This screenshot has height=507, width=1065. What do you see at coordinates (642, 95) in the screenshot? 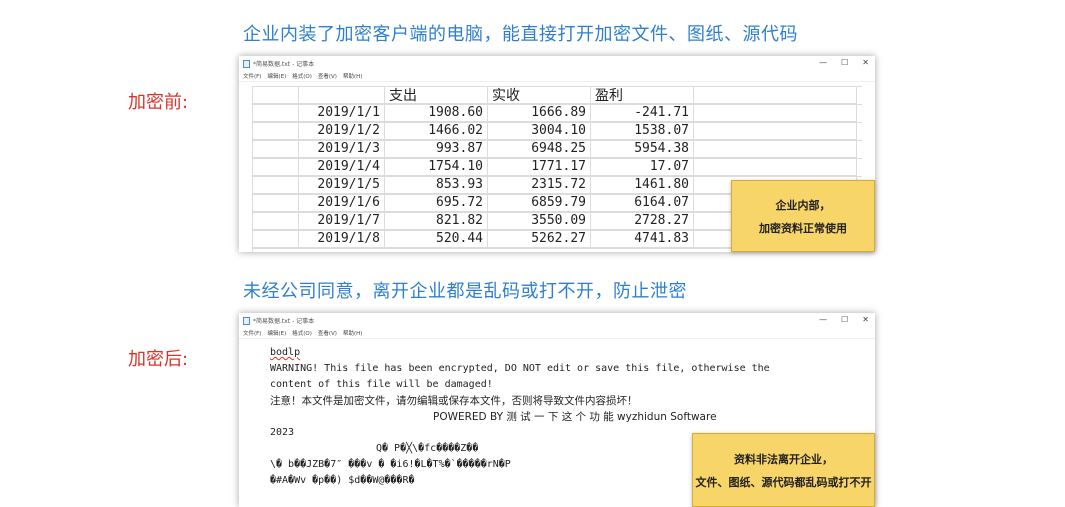
I see `table-header-profit: 盈利` at bounding box center [642, 95].